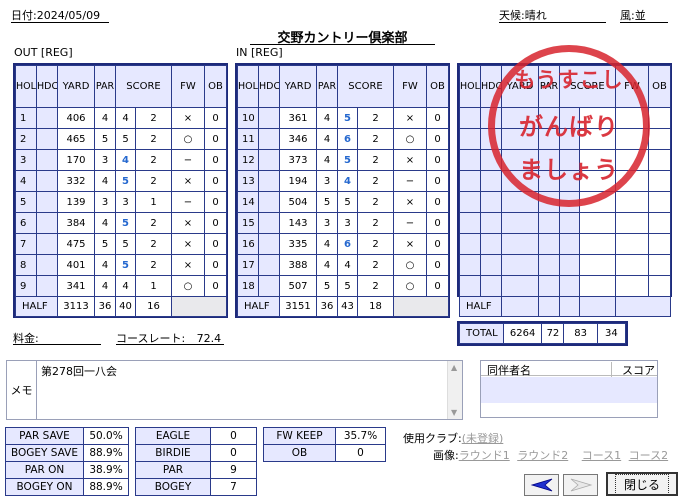 The height and width of the screenshot is (504, 685). I want to click on prev-button, so click(541, 485).